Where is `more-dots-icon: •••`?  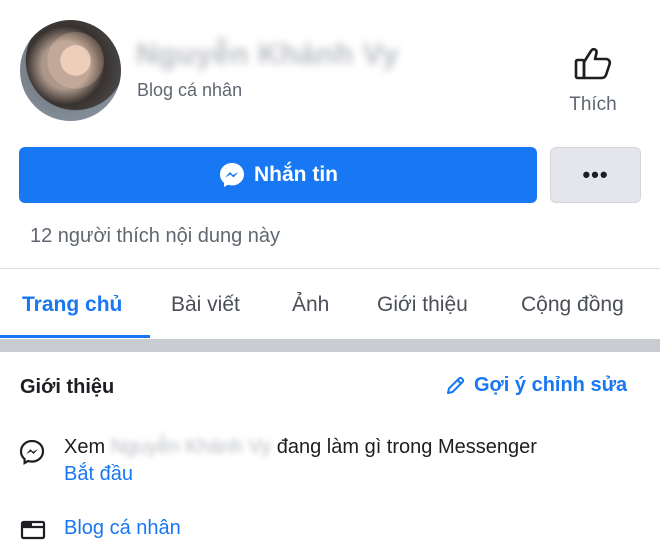 more-dots-icon: ••• is located at coordinates (595, 174).